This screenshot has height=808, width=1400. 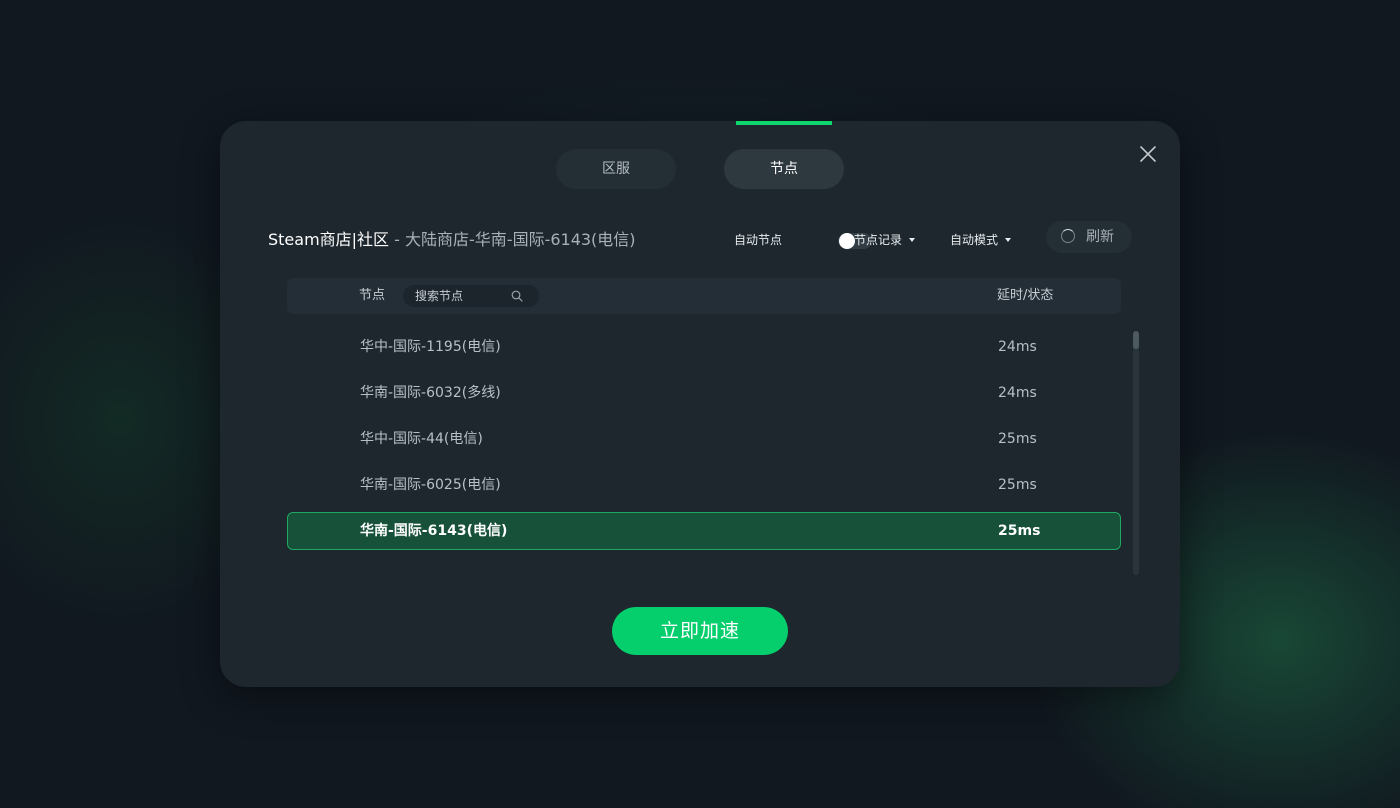 I want to click on node-history-label: 节点记录, so click(x=878, y=240).